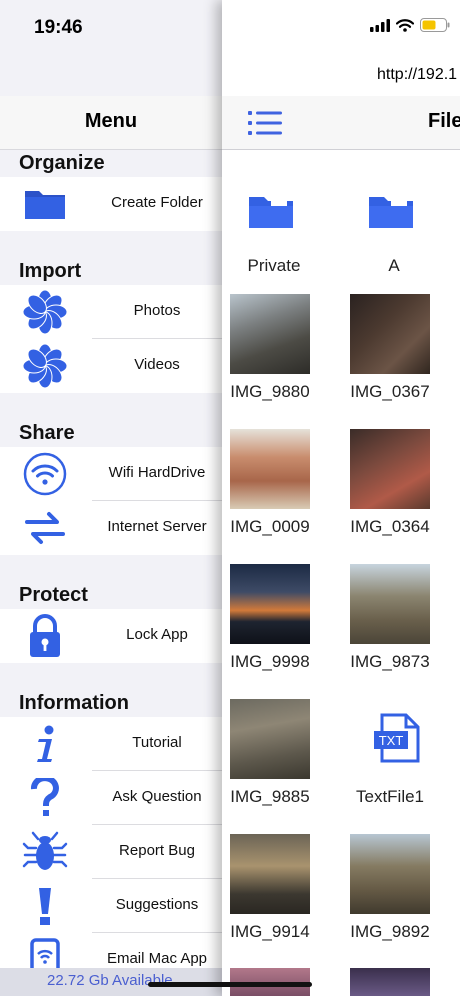 The height and width of the screenshot is (996, 460). I want to click on file-item-img-9914: IMG_9914, so click(275, 891).